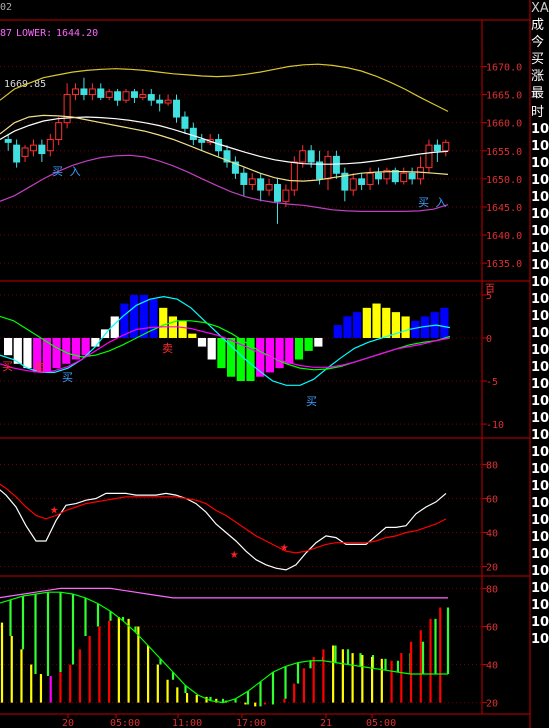  Describe the element at coordinates (504, 180) in the screenshot. I see `y-tick-label: 1650.0` at that location.